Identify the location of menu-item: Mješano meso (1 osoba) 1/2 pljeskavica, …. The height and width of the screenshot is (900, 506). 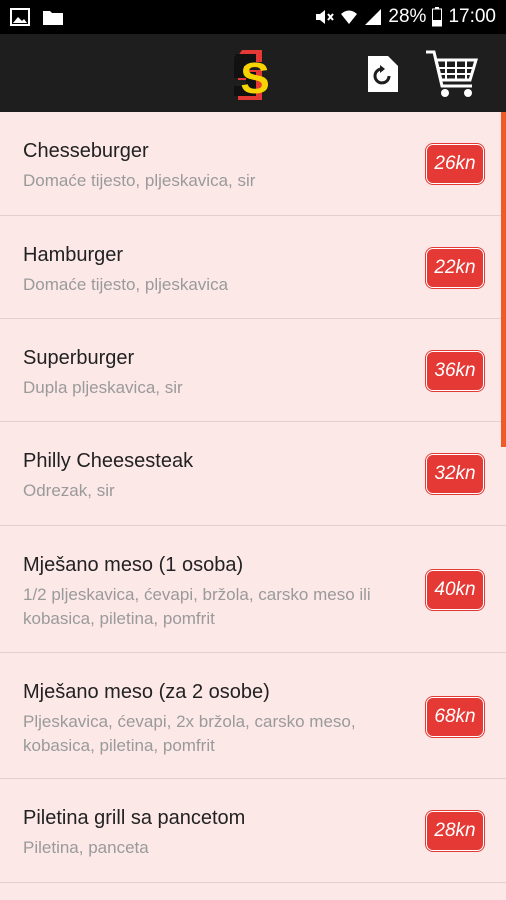
(253, 589).